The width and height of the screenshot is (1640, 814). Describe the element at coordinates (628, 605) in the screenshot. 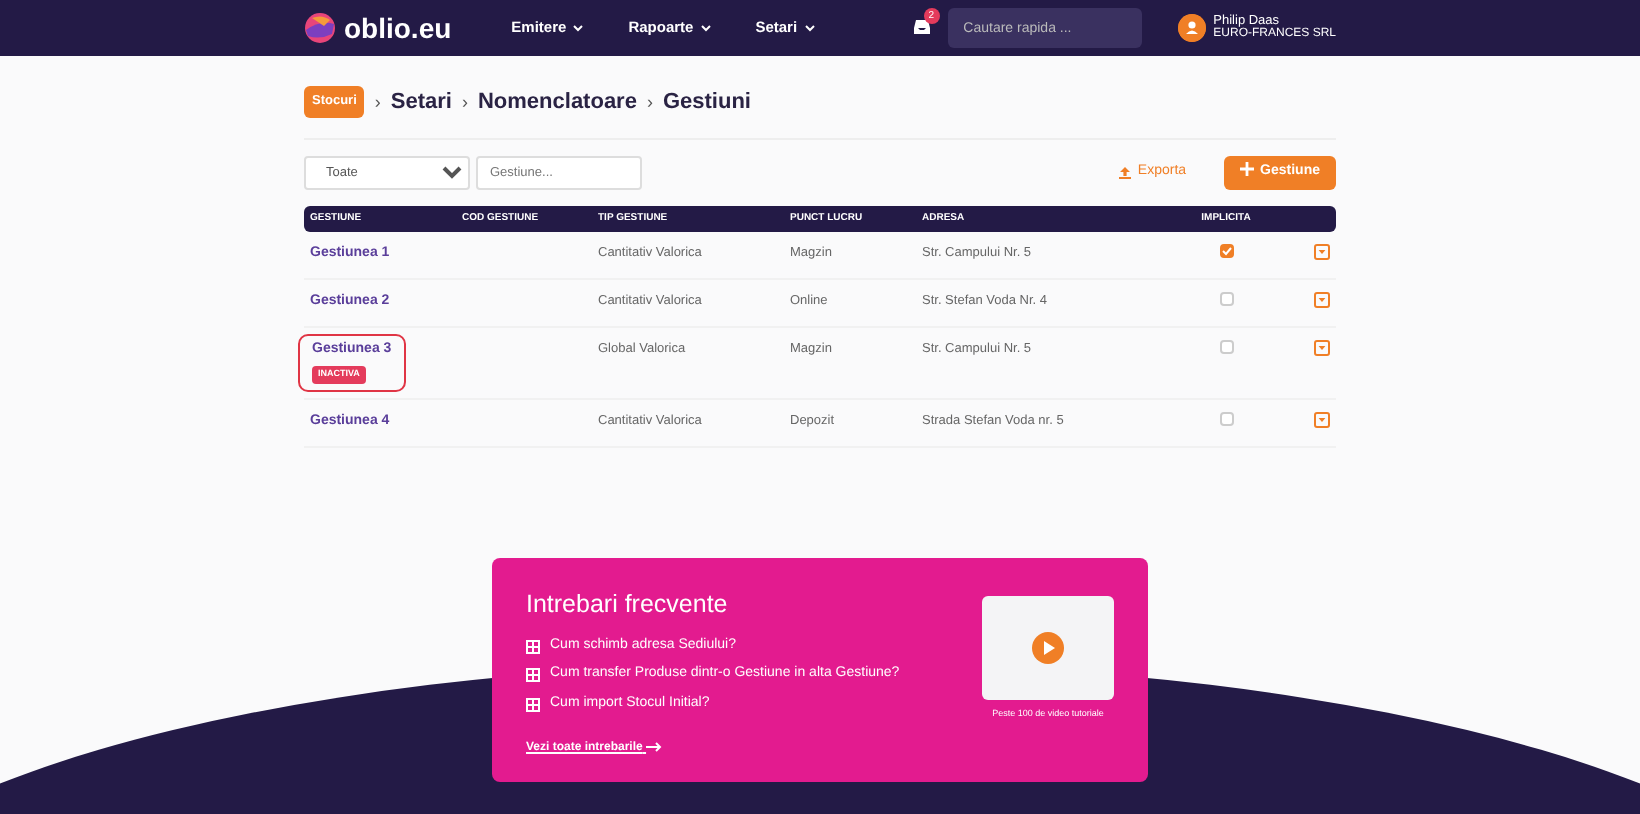

I see `faq-title: Intrebari frecvente` at that location.